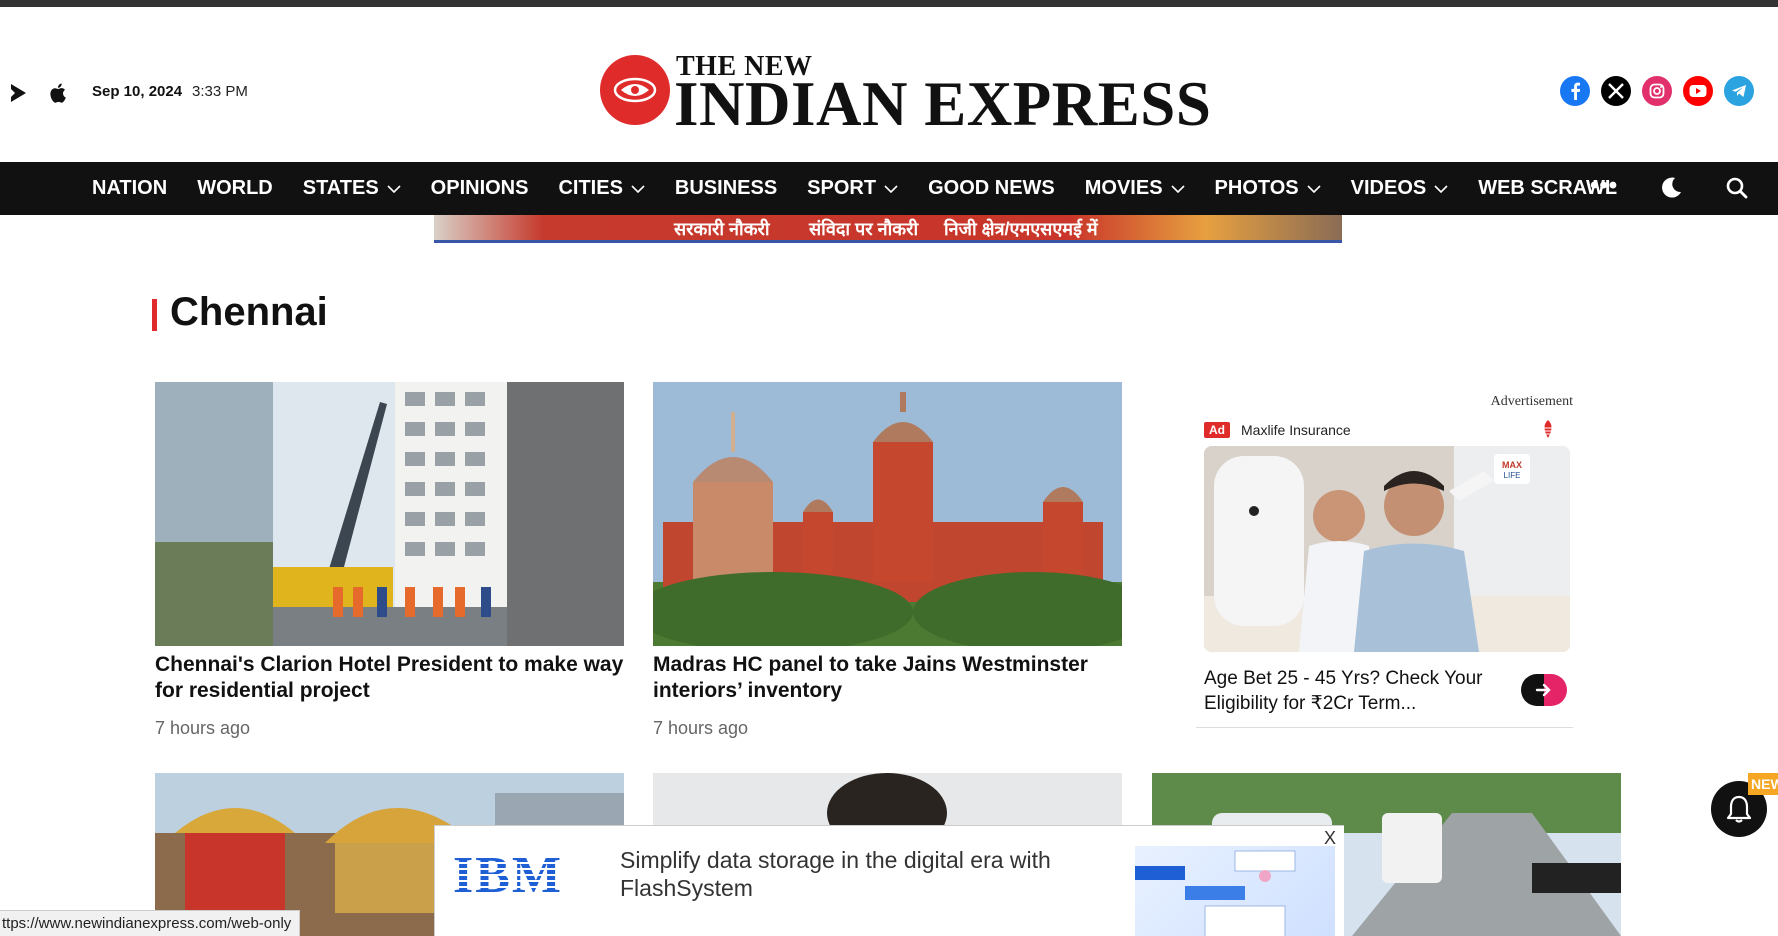 The image size is (1778, 936). I want to click on app-store-links, so click(39, 93).